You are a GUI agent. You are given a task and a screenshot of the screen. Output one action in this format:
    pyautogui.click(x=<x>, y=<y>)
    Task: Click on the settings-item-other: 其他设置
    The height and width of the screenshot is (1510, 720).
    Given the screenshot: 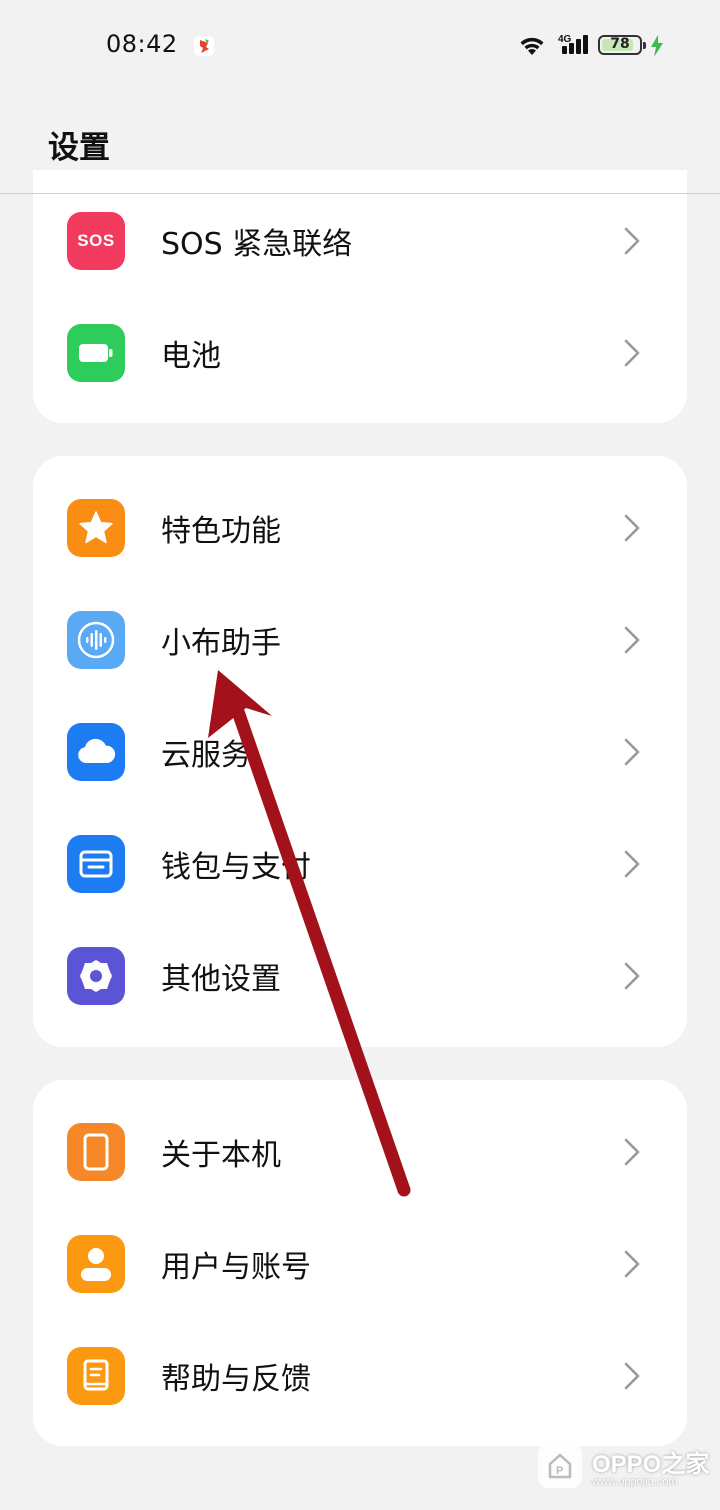 What is the action you would take?
    pyautogui.click(x=360, y=976)
    